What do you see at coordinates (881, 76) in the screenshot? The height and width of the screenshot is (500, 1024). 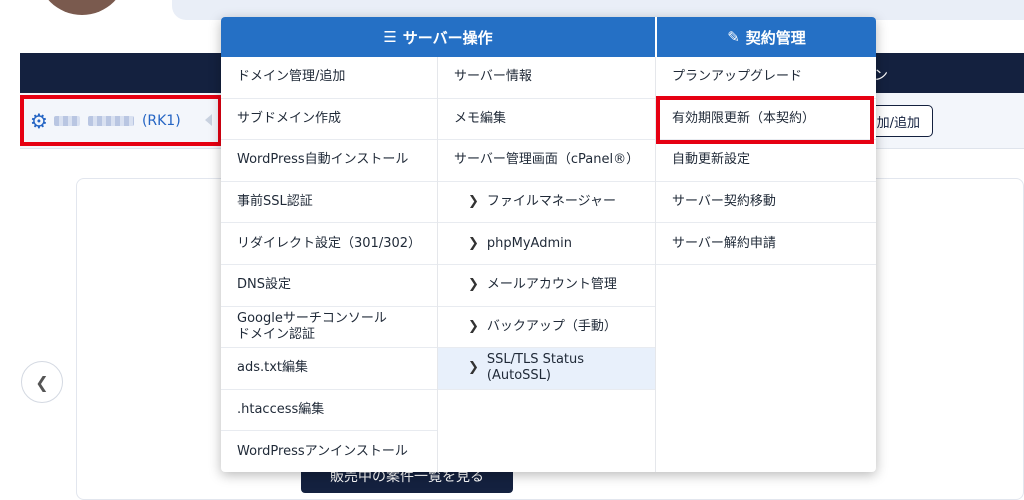 I see `header-text-fragment: ン` at bounding box center [881, 76].